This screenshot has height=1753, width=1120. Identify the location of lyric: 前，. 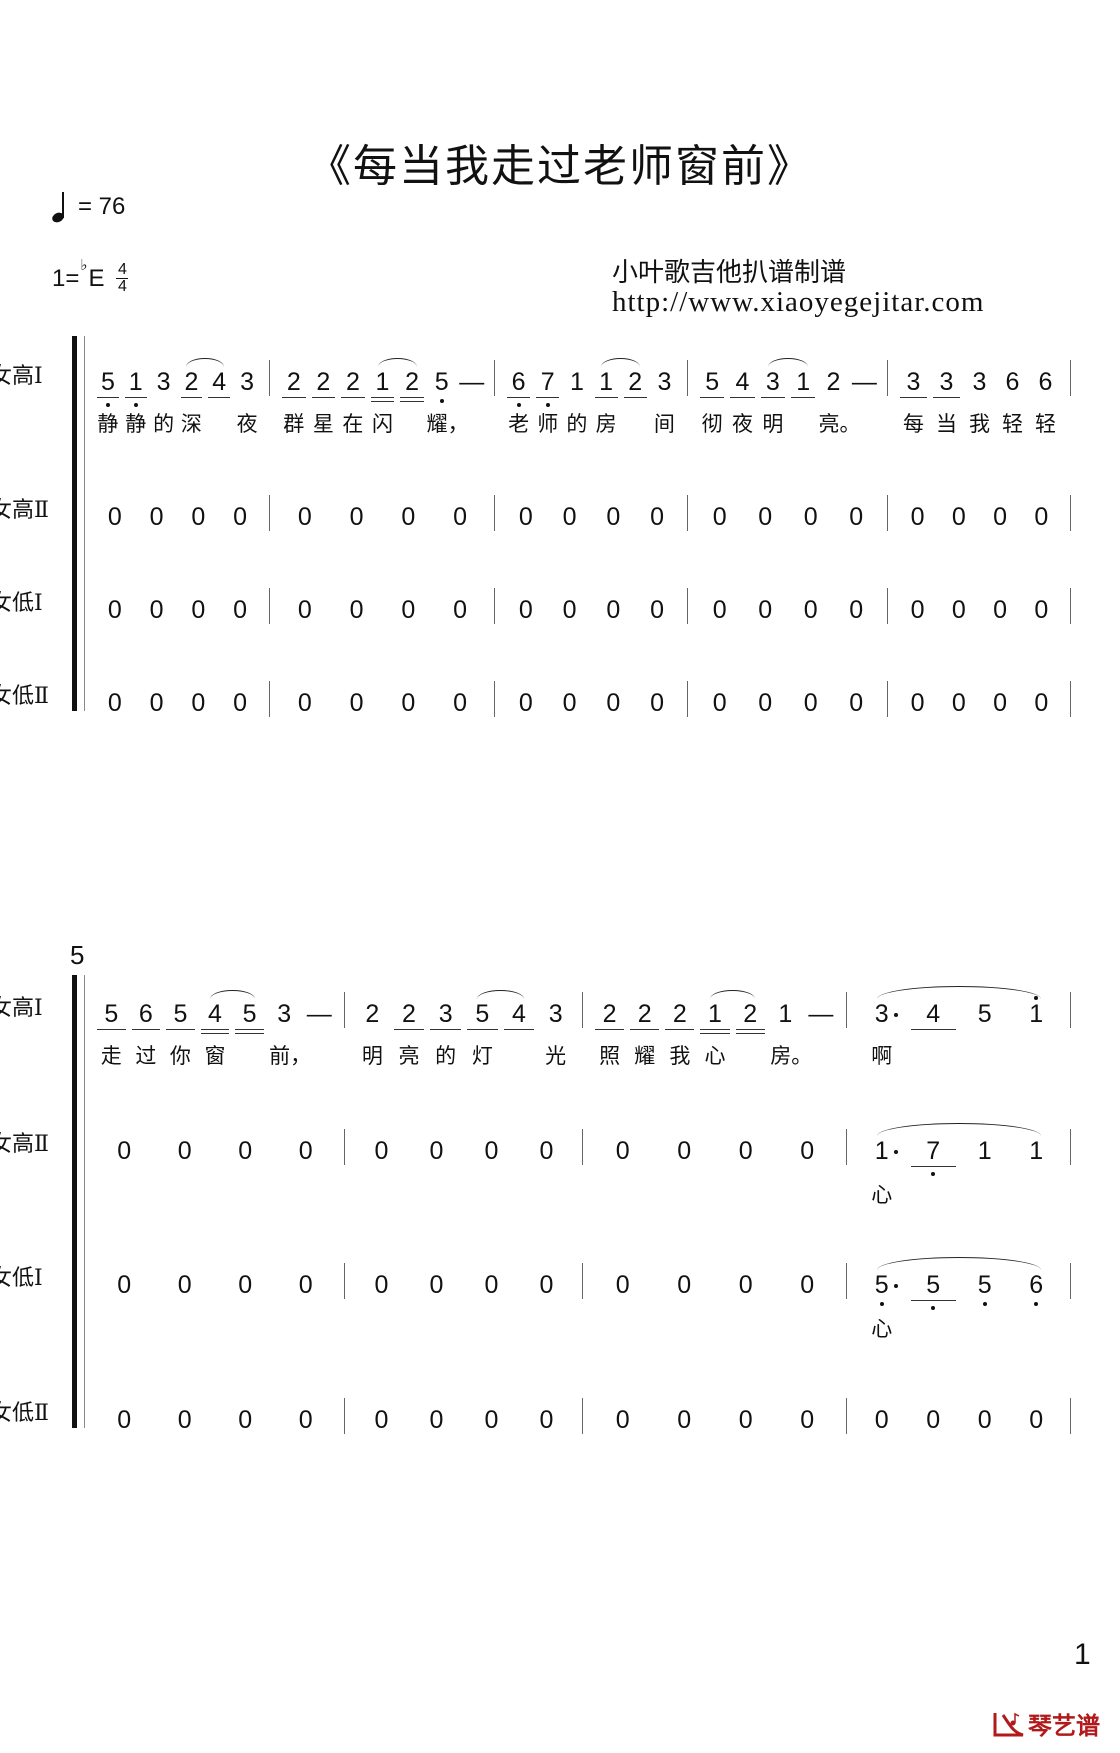
(290, 1056).